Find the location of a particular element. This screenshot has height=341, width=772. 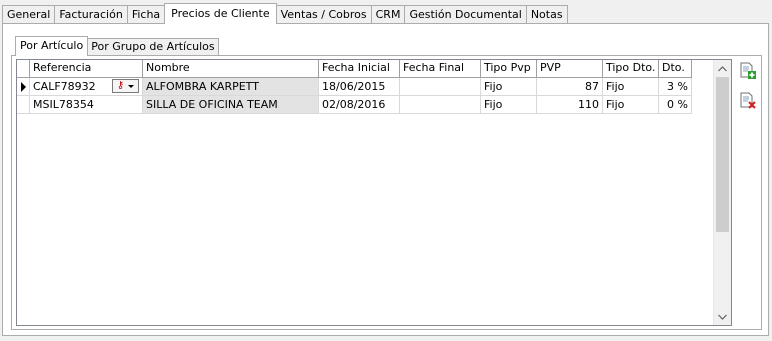

cell-referencia: MSIL78354 is located at coordinates (86, 105).